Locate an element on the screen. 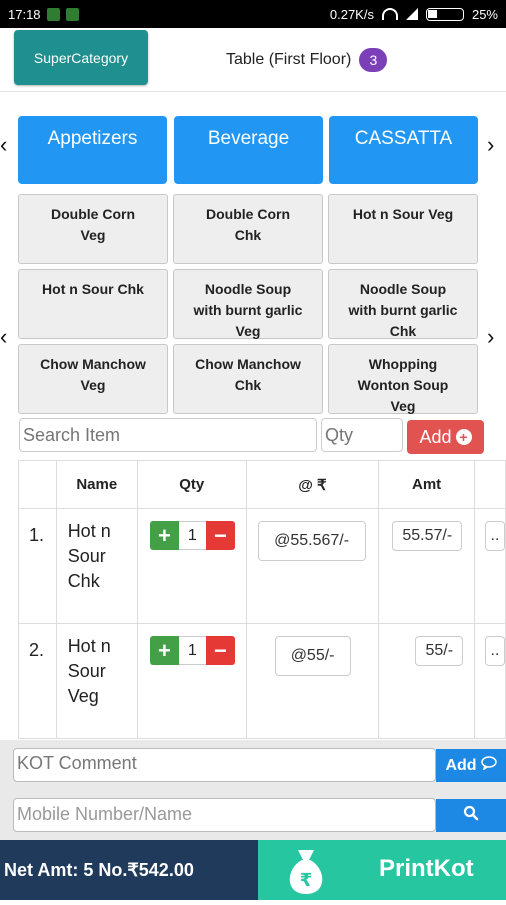  row-amt-cell: 55.57/- is located at coordinates (426, 566).